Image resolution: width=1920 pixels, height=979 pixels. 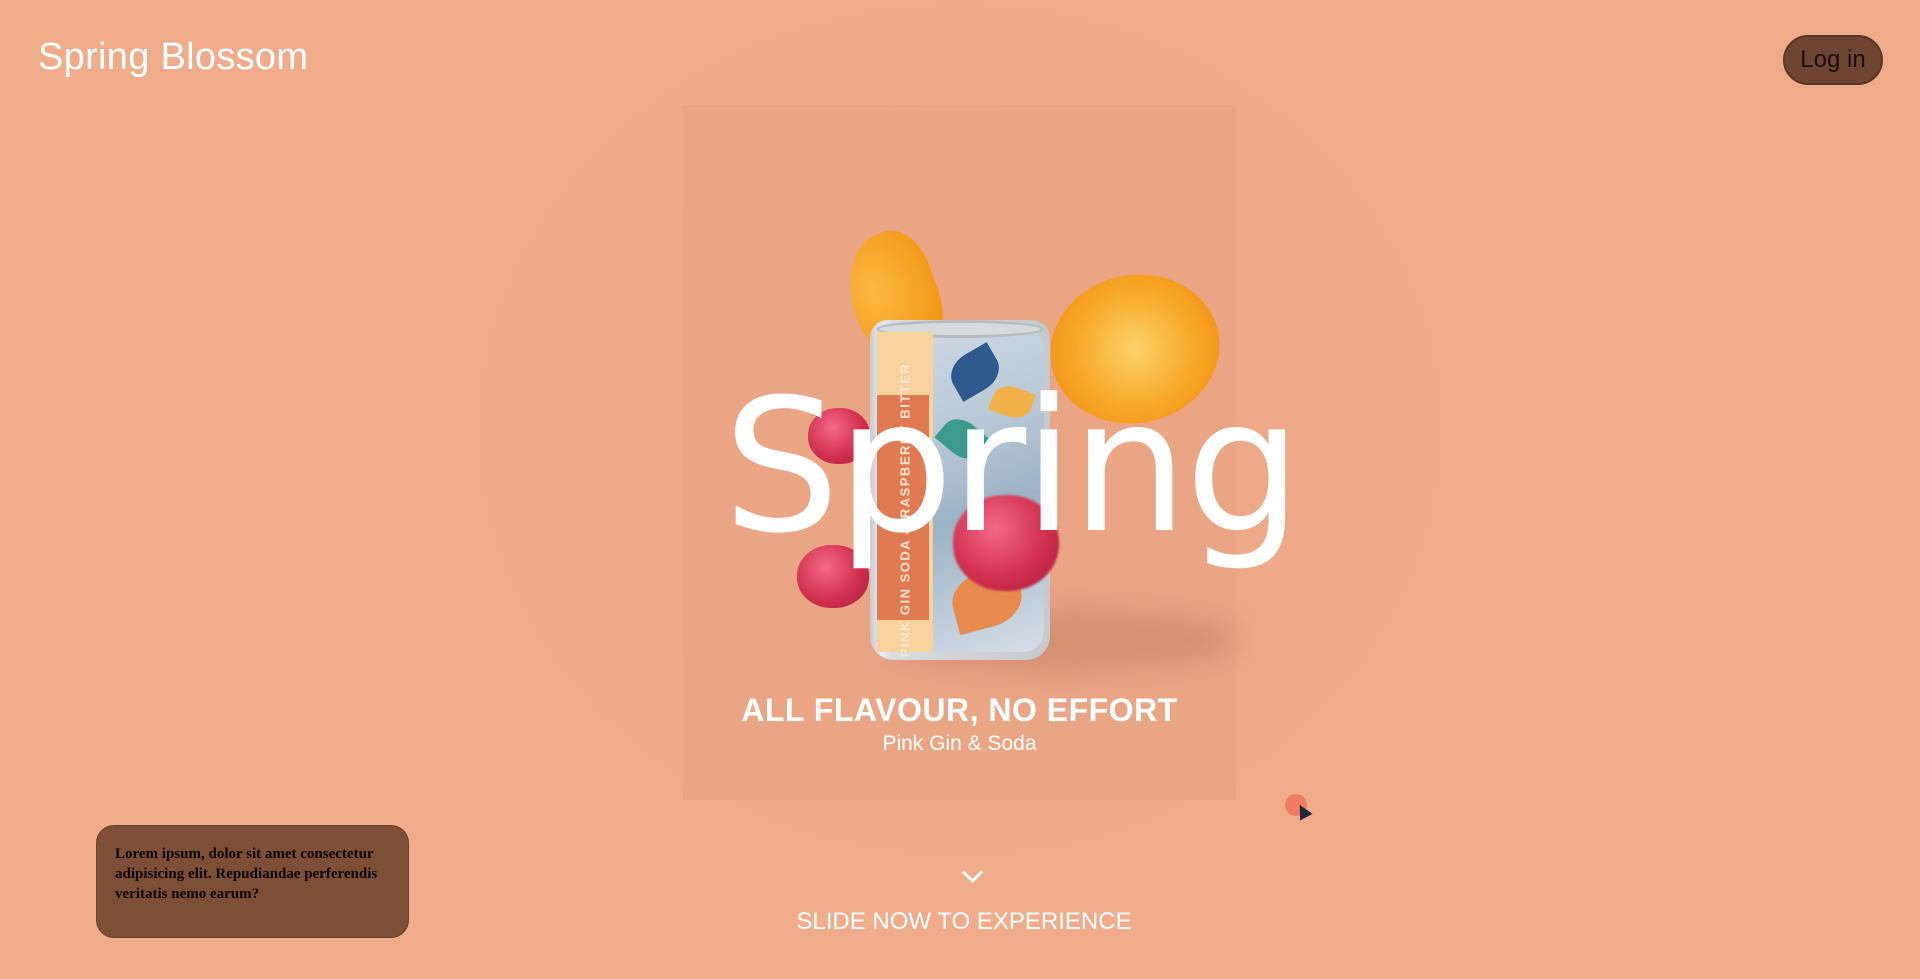 What do you see at coordinates (173, 57) in the screenshot?
I see `brand-logo: Spring Blossom` at bounding box center [173, 57].